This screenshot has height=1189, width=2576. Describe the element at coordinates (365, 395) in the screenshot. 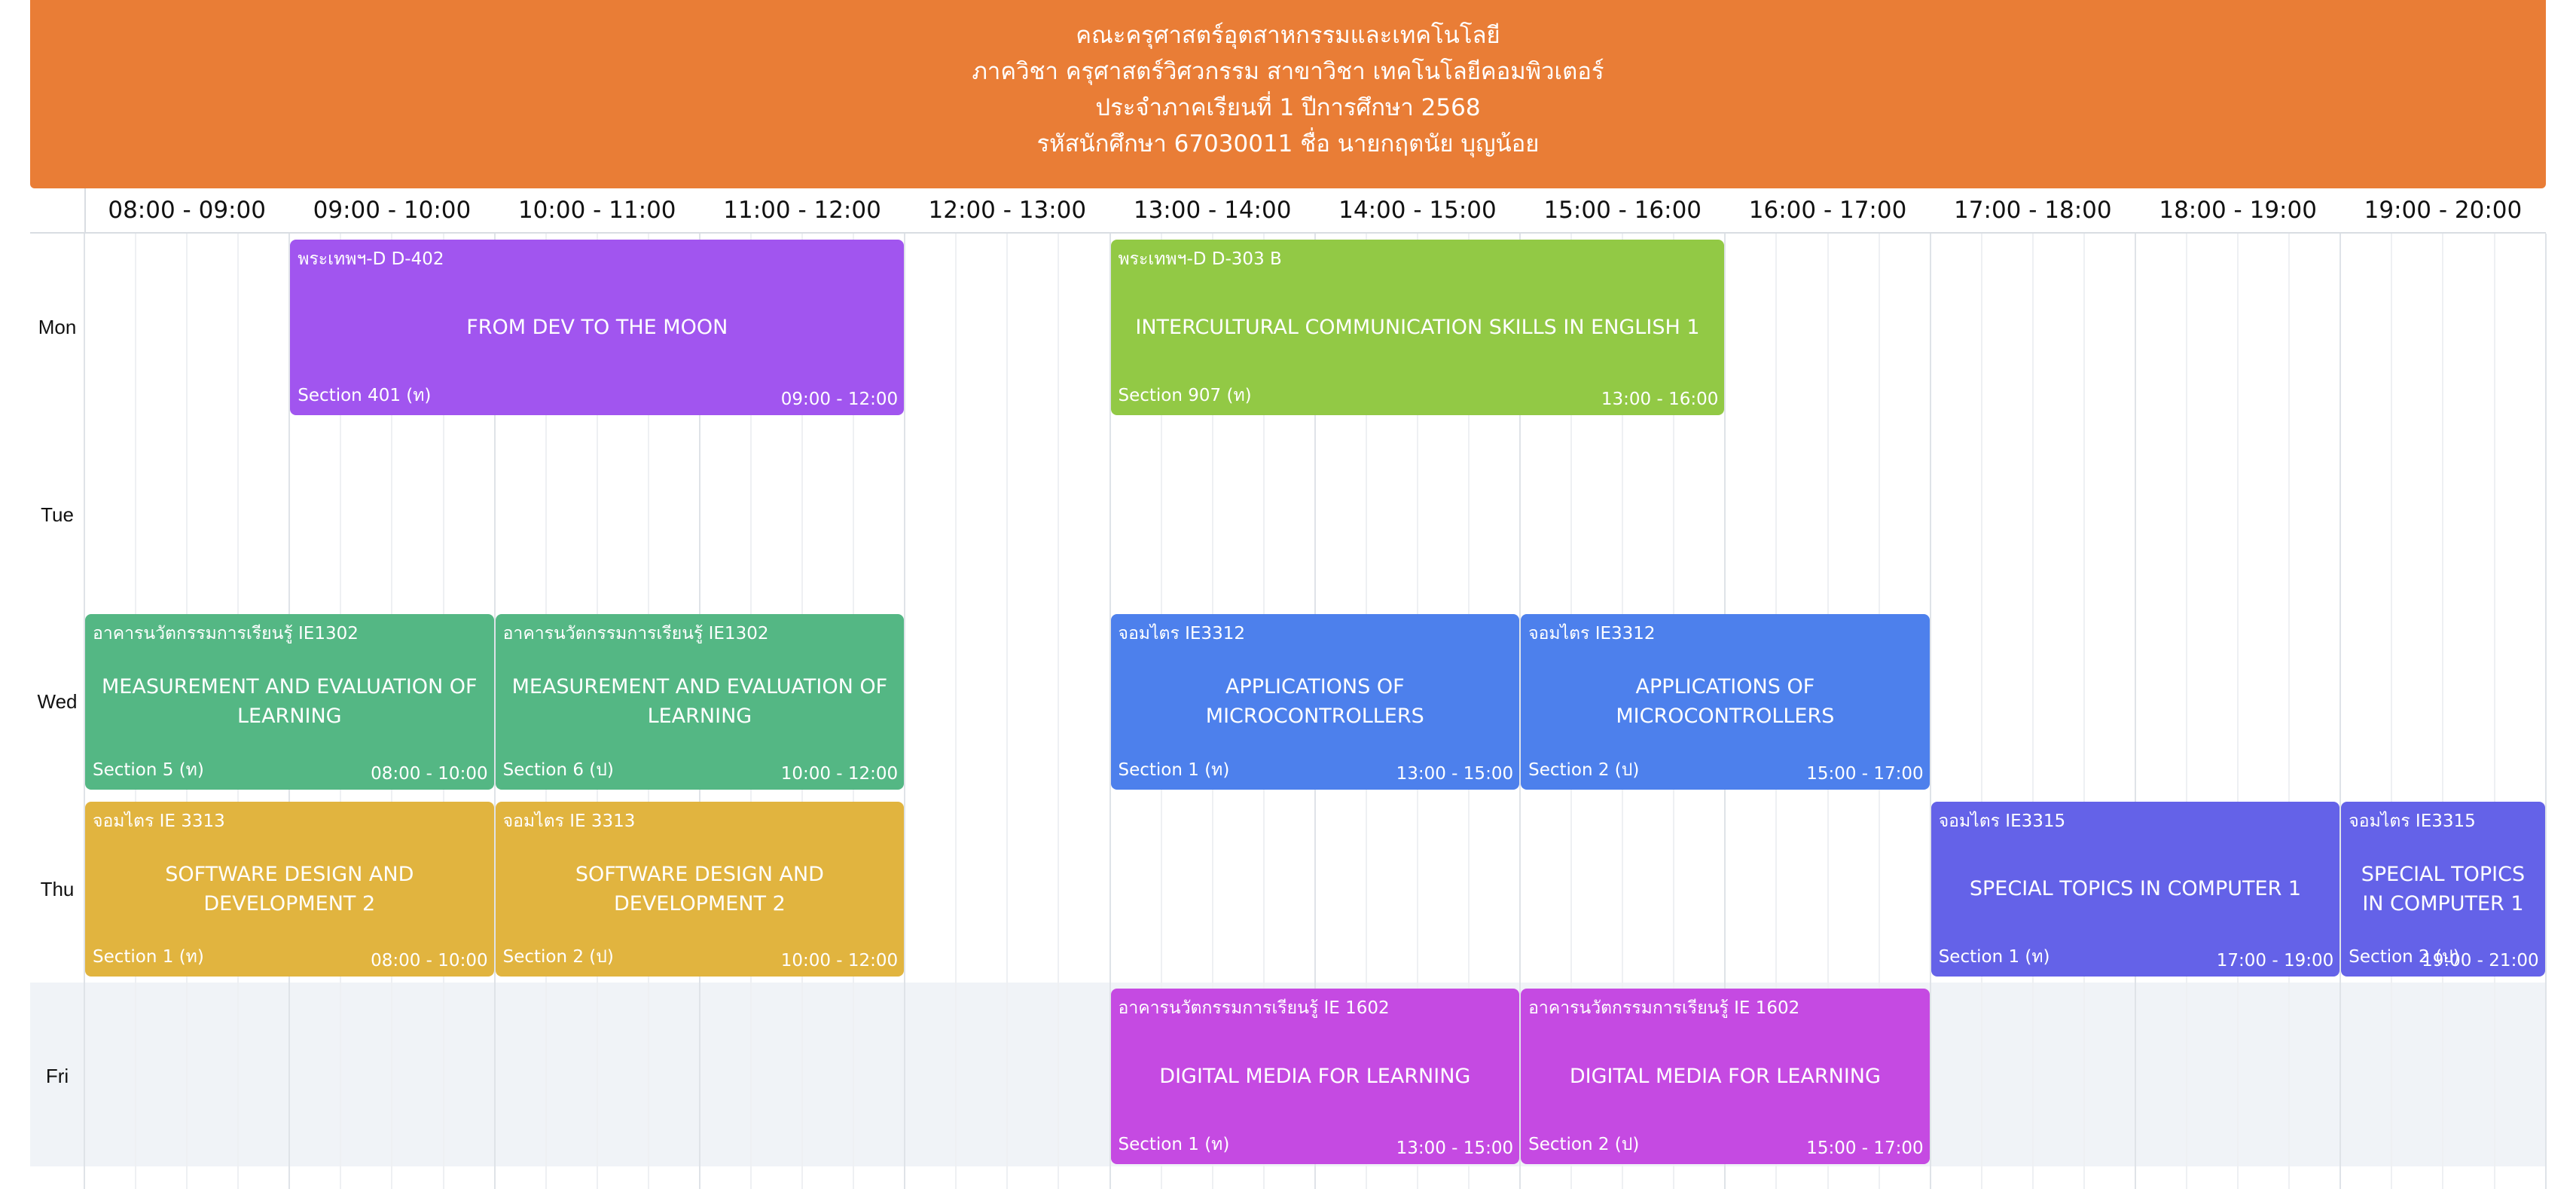

I see `class-section: Section 401 (ท)` at that location.